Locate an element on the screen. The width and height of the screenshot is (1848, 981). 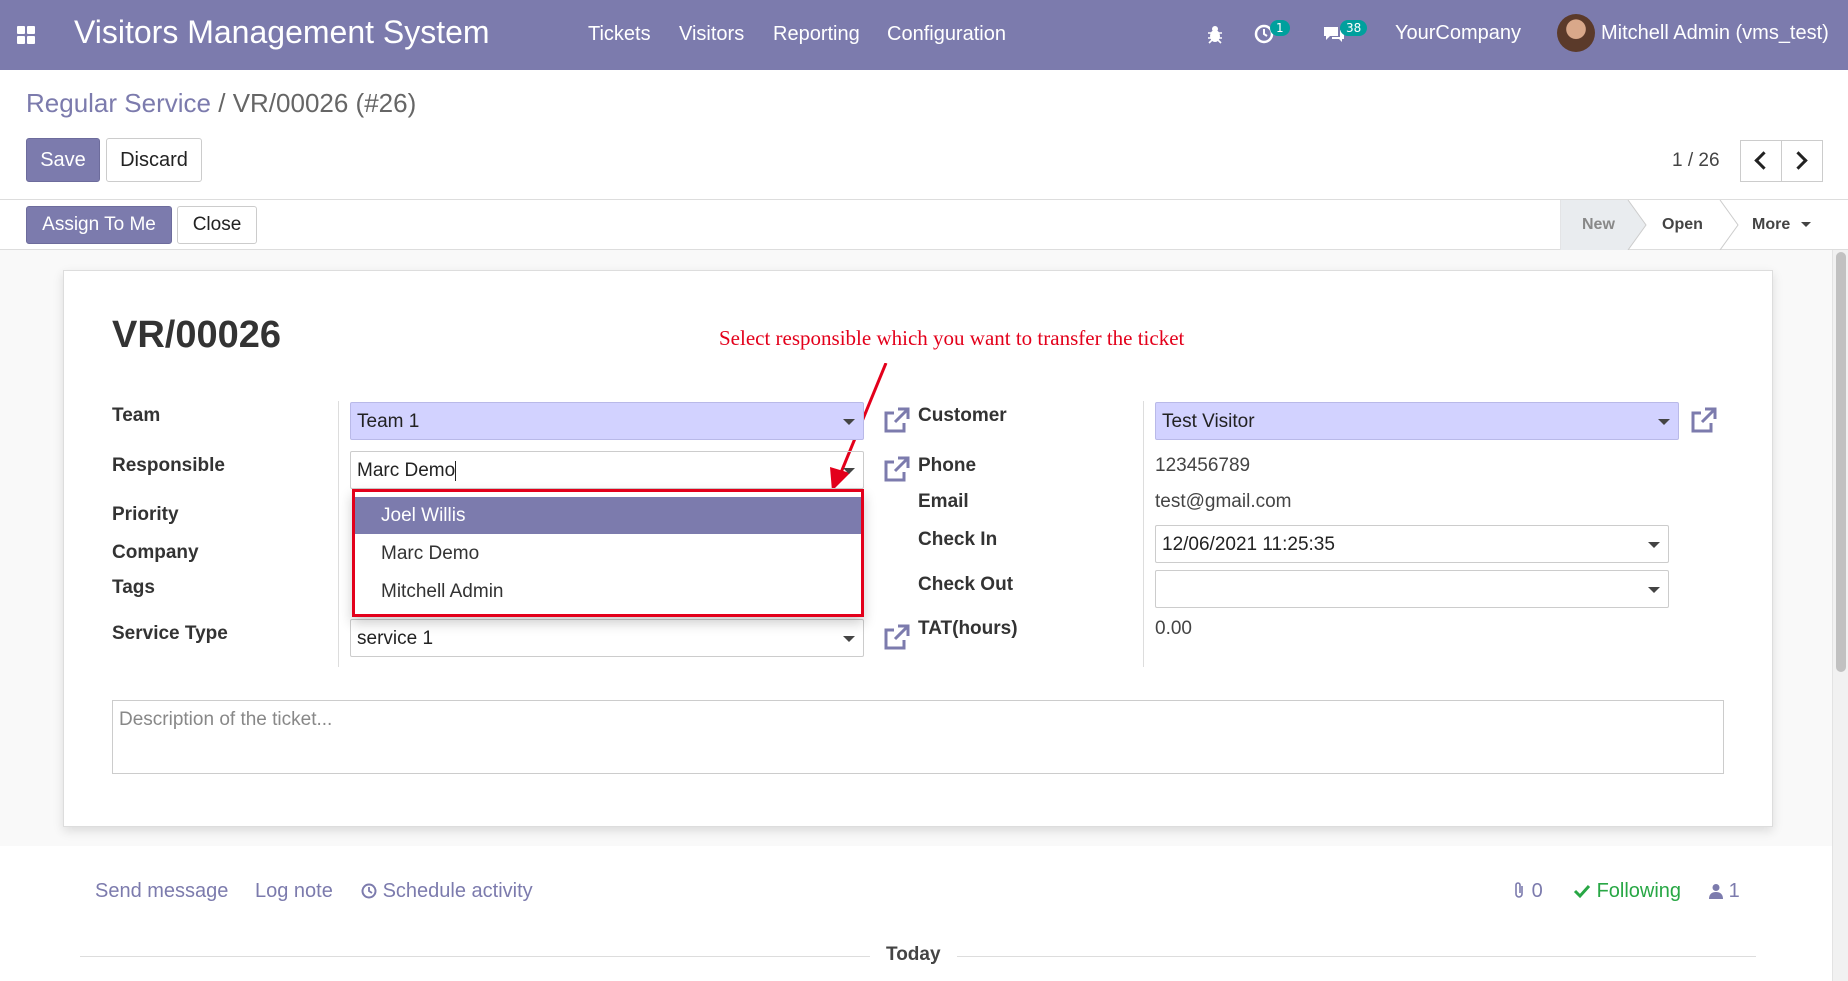
user-menu: Mitchell Admin (vms_test) is located at coordinates (1715, 33).